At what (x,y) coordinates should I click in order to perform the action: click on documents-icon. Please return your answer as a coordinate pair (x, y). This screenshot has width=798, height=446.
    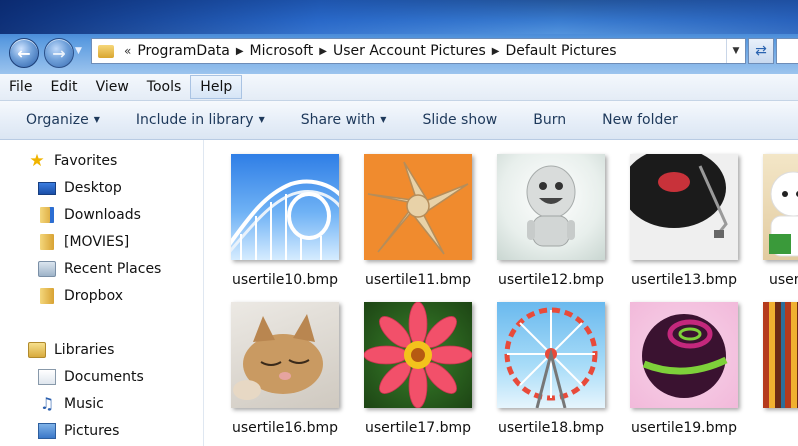
    Looking at the image, I should click on (47, 377).